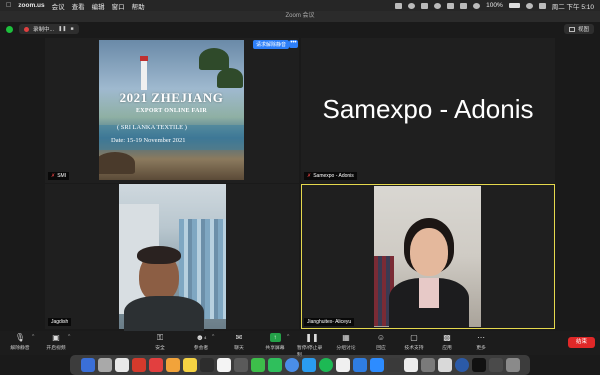  I want to click on tile-label-smi: ✗ SMI, so click(59, 176).